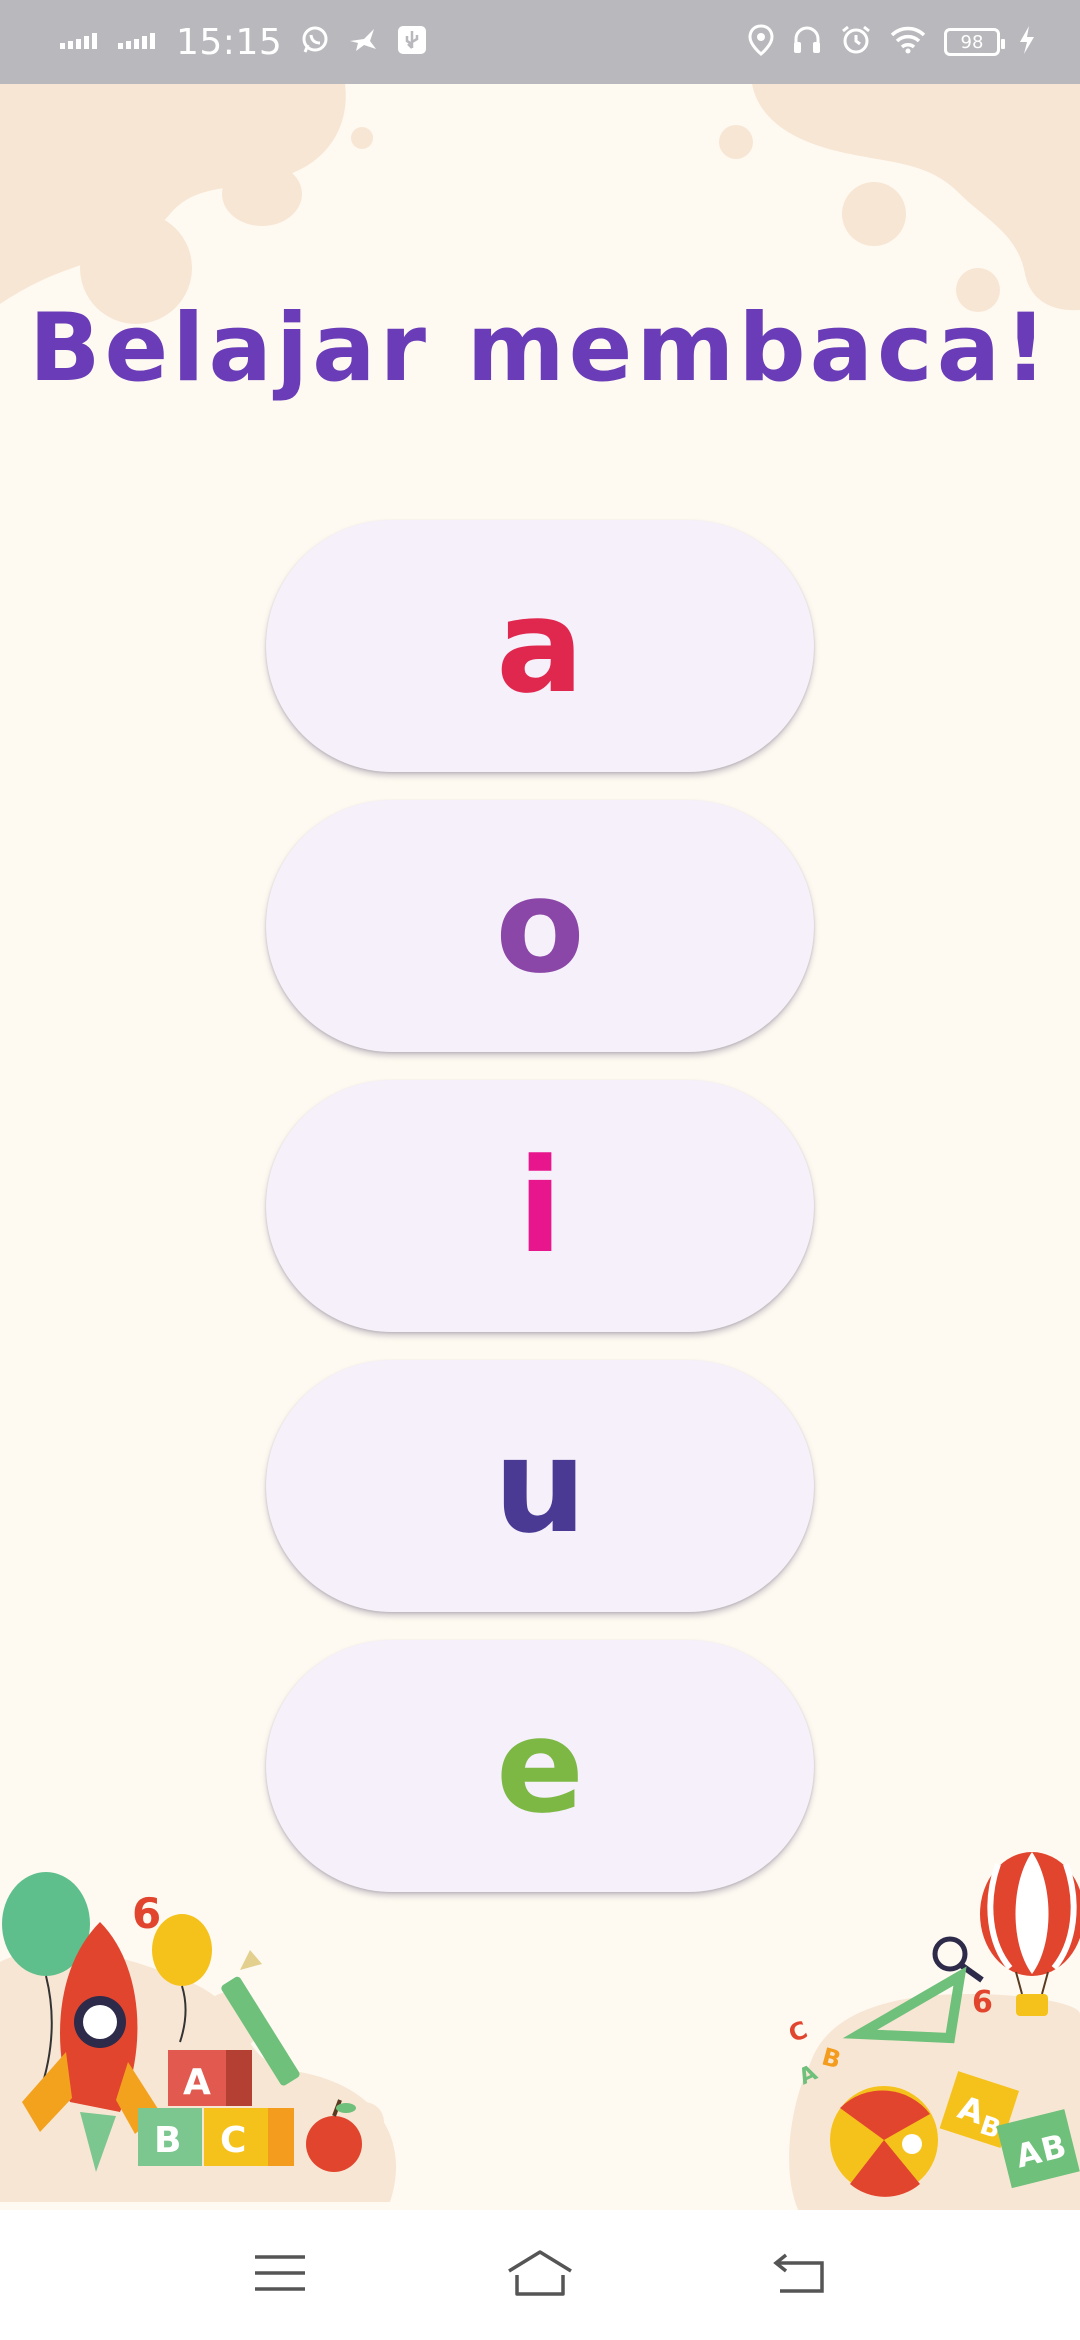  I want to click on toys-illustration-right: 6 C B A A B A B, so click(932, 2031).